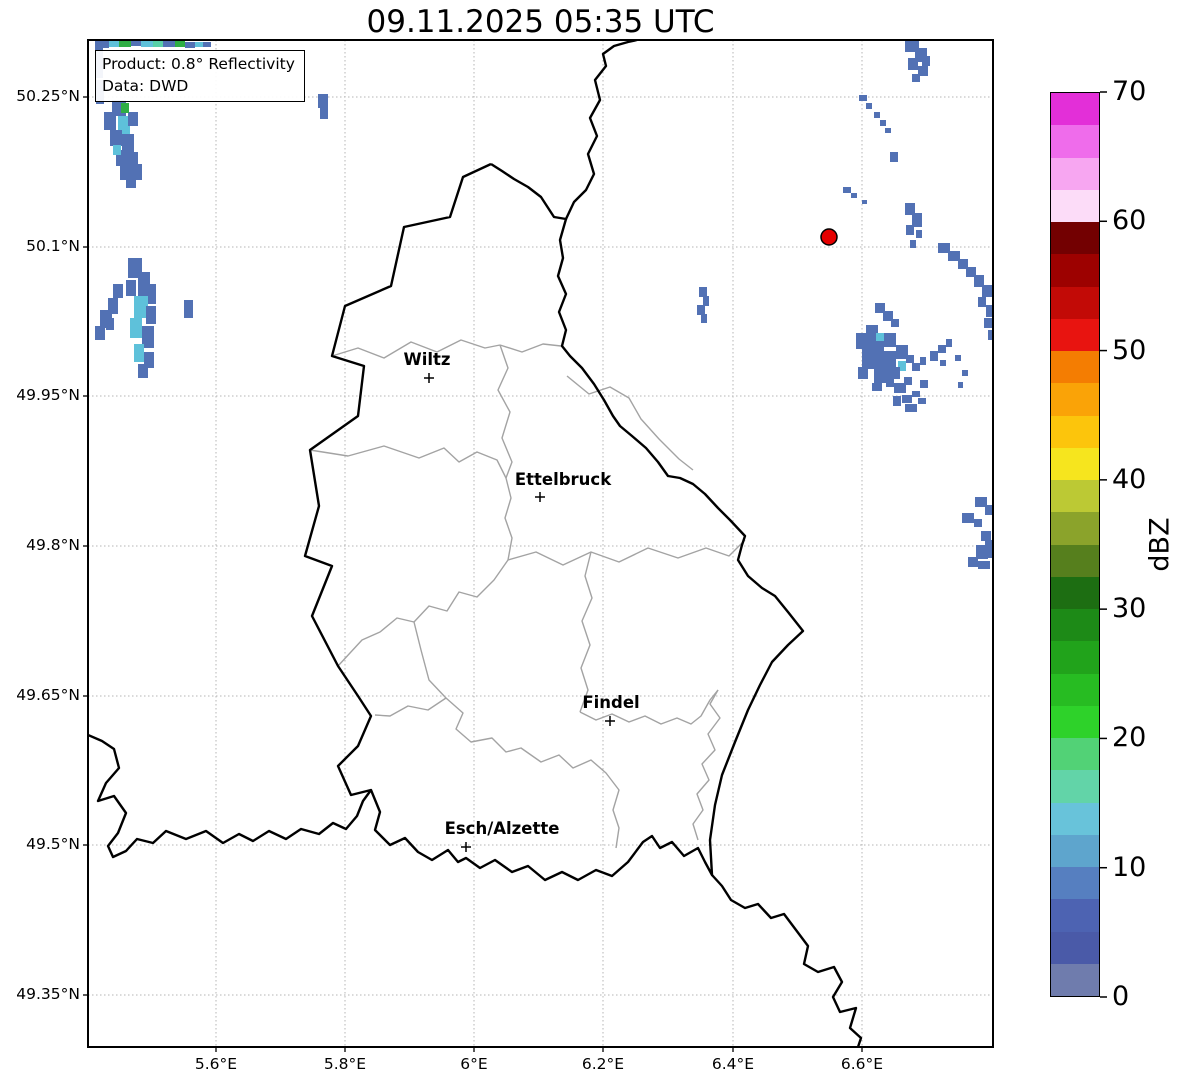 The width and height of the screenshot is (1184, 1081). Describe the element at coordinates (1160, 544) in the screenshot. I see `colorbar-unit-label: dBZ` at that location.